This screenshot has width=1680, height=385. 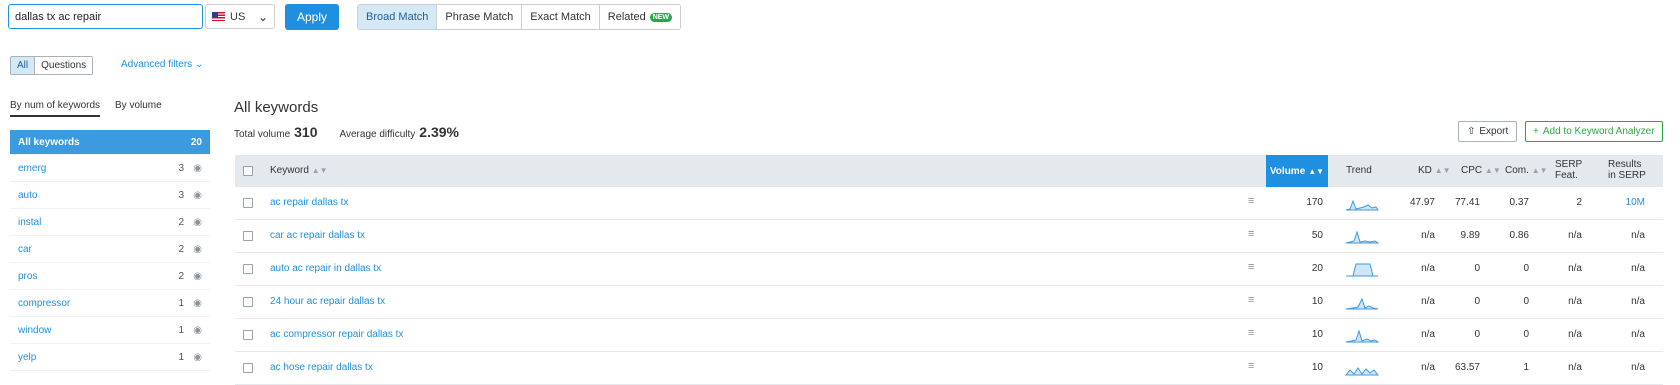 I want to click on column-keyword: Keyword ▲▼, so click(x=299, y=170).